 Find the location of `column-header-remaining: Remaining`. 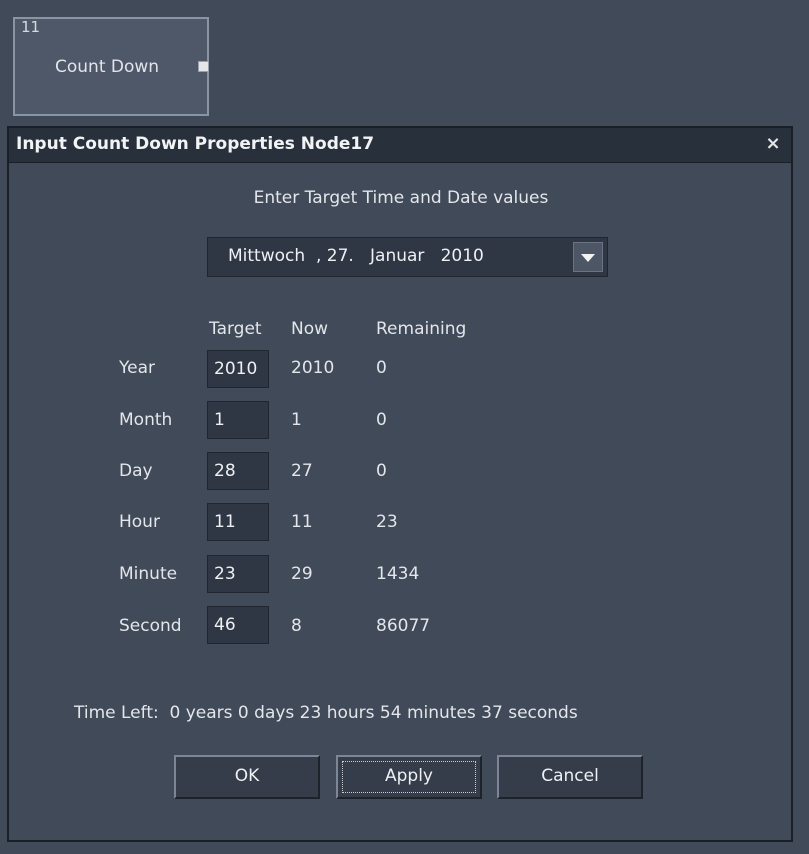

column-header-remaining: Remaining is located at coordinates (421, 329).